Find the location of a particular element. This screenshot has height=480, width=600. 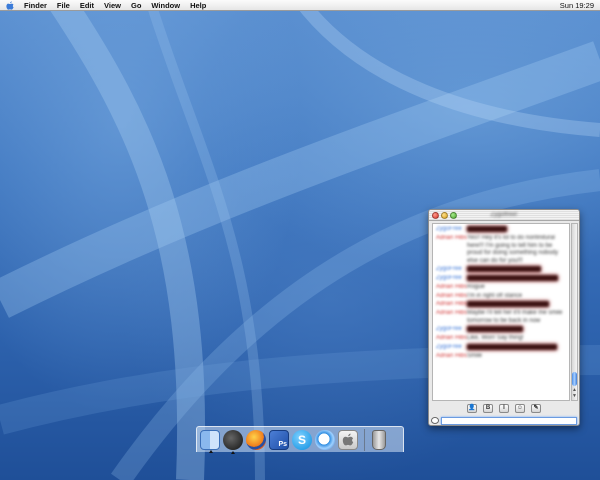

chat-message: Adrian Hibs is located at coordinates (501, 305).